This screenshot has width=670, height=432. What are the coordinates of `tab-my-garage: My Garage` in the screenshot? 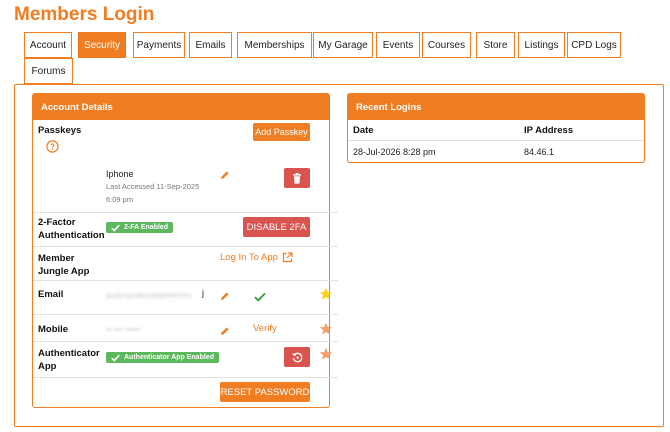 It's located at (343, 45).